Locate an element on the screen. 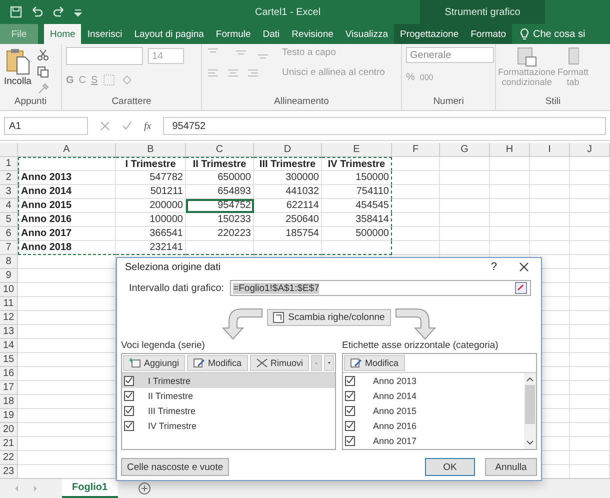 This screenshot has width=610, height=498. category-item: Anno 2016 is located at coordinates (433, 425).